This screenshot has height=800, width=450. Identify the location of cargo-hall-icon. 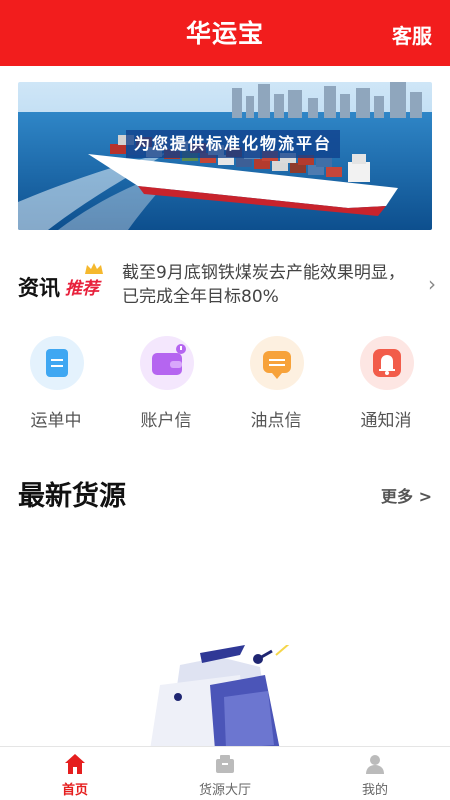
(225, 764).